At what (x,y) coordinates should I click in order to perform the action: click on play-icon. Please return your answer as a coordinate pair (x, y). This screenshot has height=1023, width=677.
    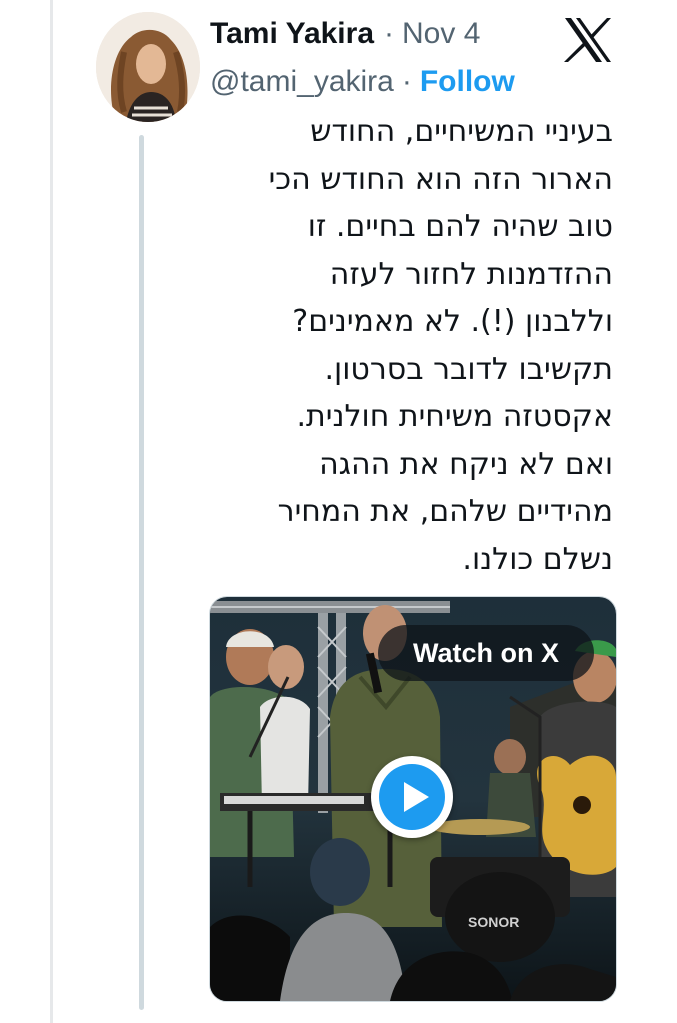
    Looking at the image, I should click on (412, 797).